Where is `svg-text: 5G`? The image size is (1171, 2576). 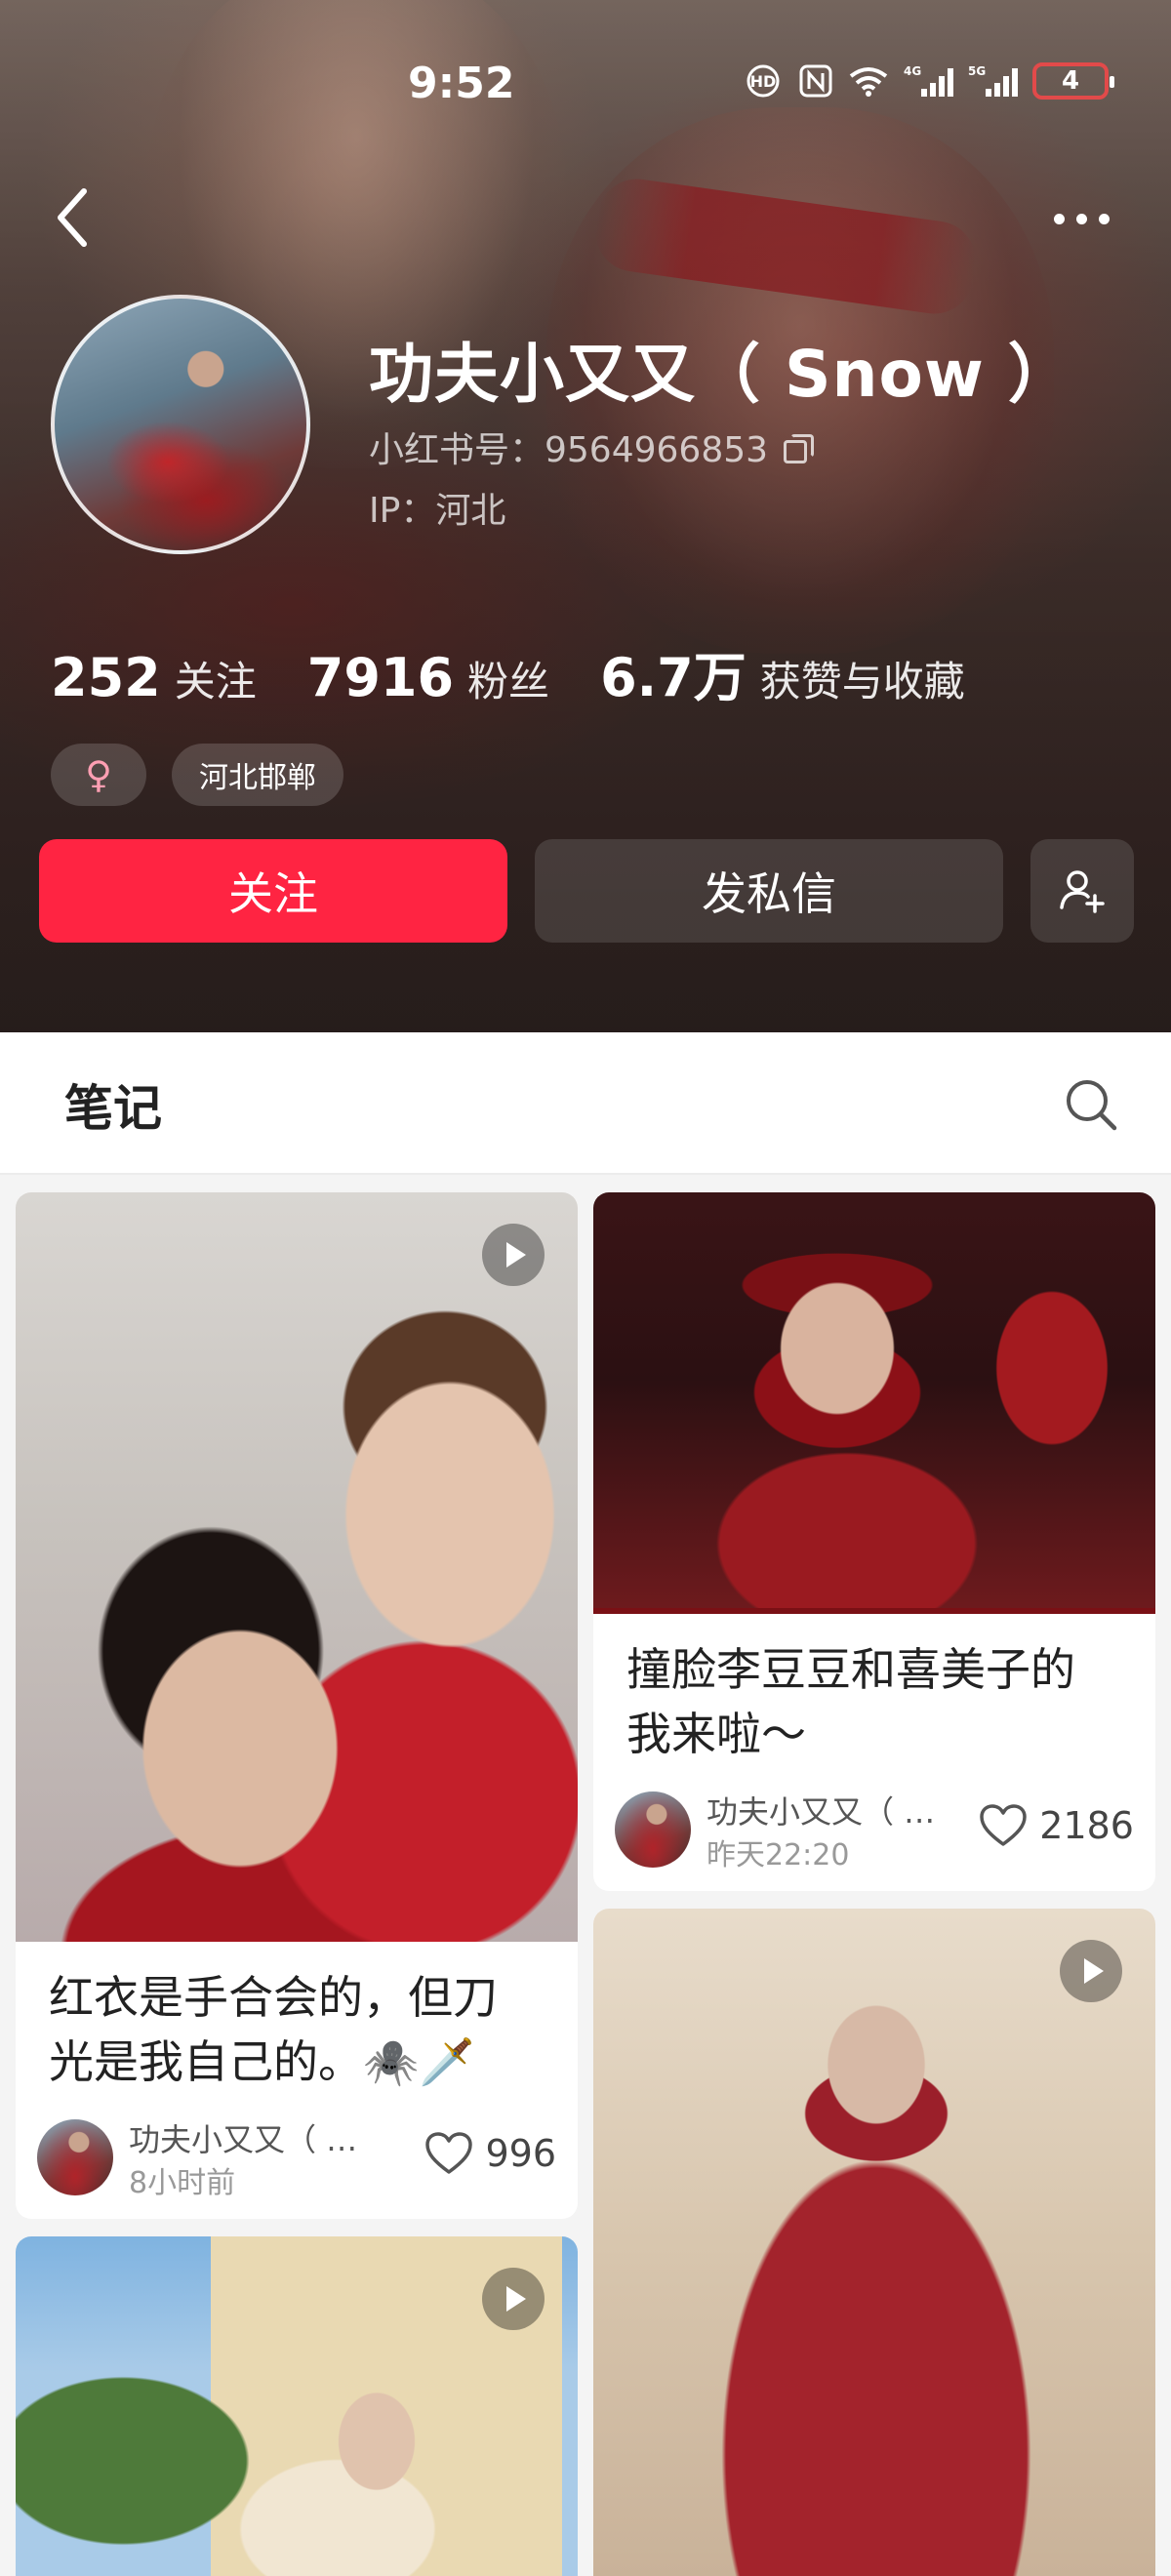
svg-text: 5G is located at coordinates (977, 71).